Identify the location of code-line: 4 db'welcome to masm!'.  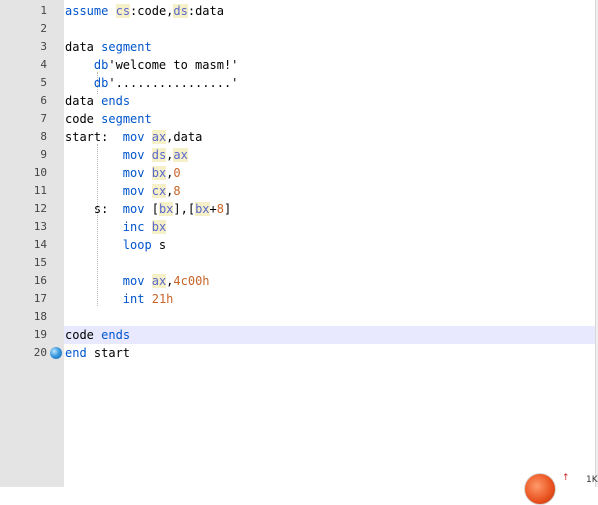
(299, 65).